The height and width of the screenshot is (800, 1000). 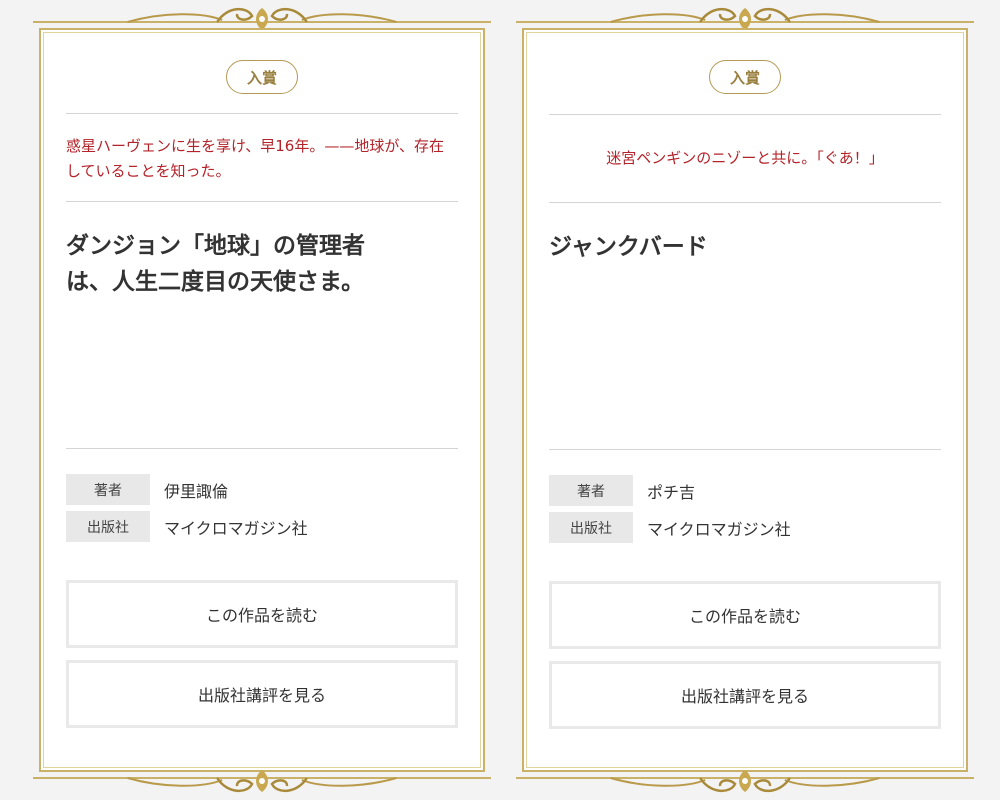 I want to click on work-title-line: ダンジョン「地球」の管理者, so click(x=215, y=246).